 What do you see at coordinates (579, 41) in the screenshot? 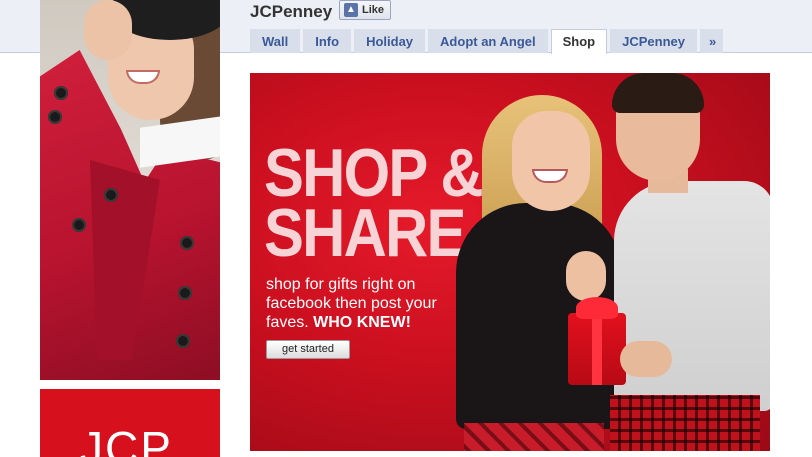
I see `tab-shop: Shop` at bounding box center [579, 41].